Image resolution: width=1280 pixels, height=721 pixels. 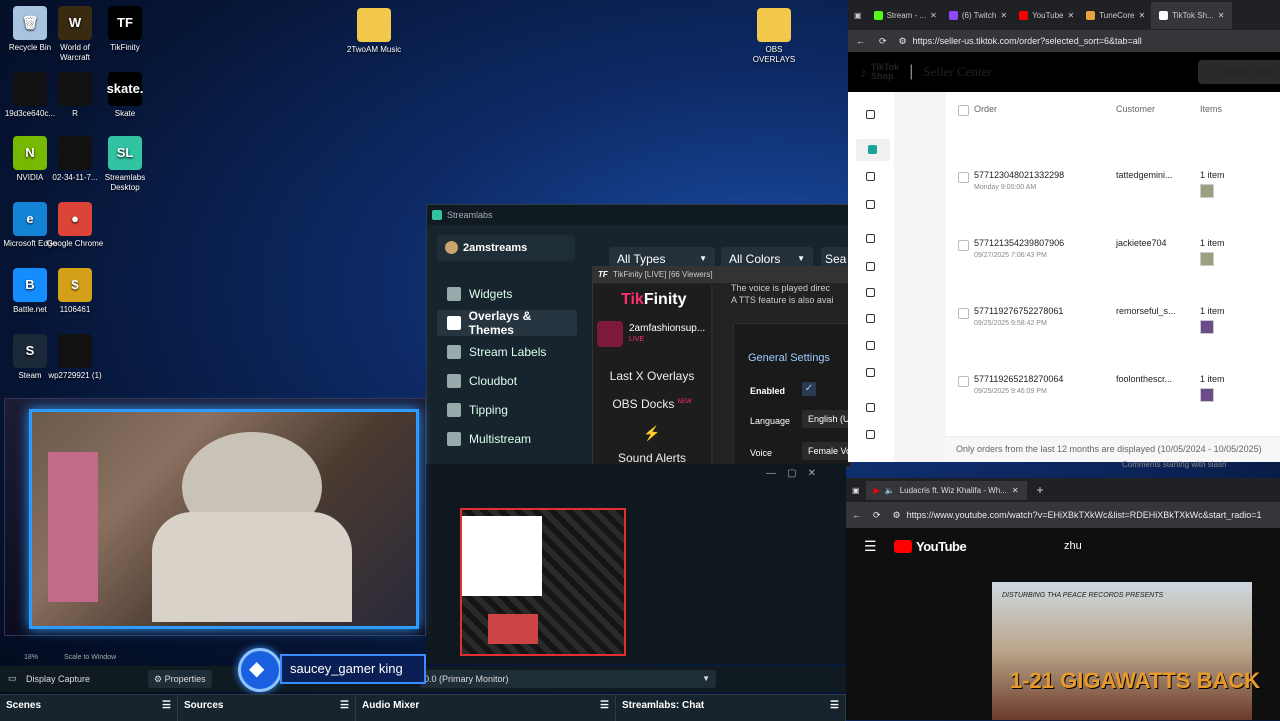 I want to click on desktop-icon: OBS OVERLAYS, so click(x=774, y=36).